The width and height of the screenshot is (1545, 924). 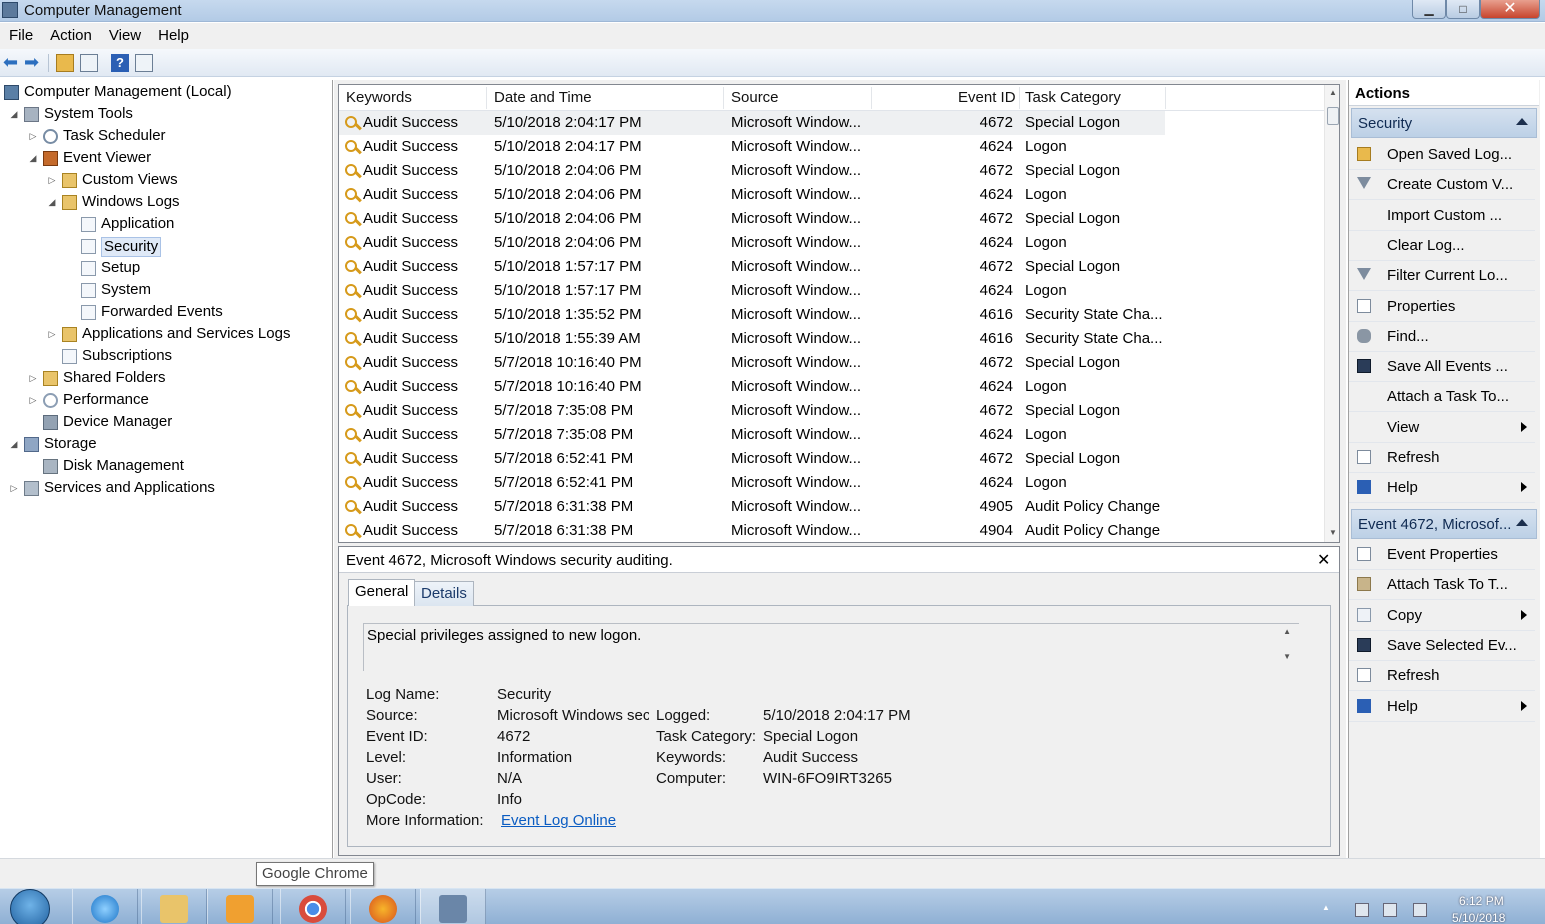 I want to click on start-button, so click(x=29, y=906).